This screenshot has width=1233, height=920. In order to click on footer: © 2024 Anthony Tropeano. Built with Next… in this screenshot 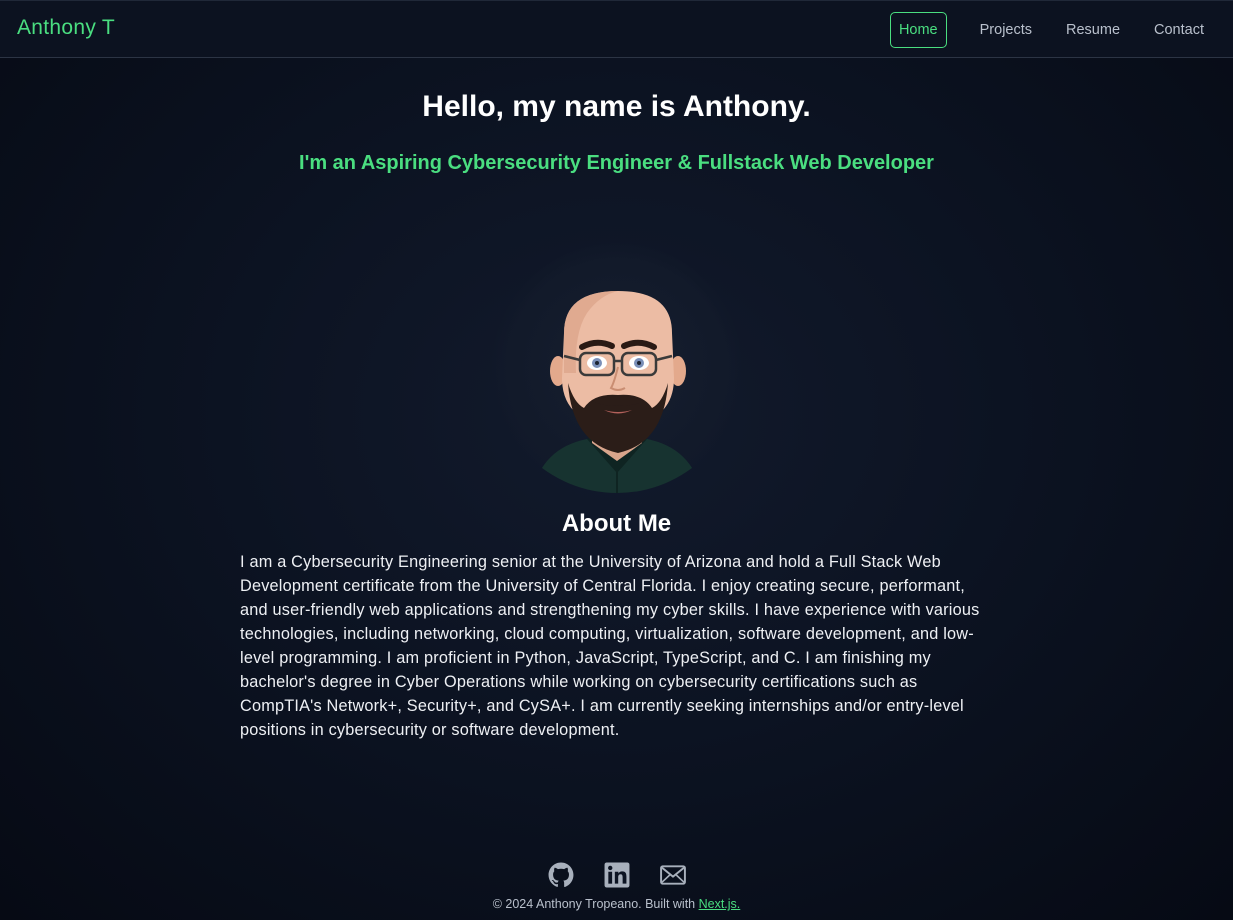, I will do `click(616, 904)`.